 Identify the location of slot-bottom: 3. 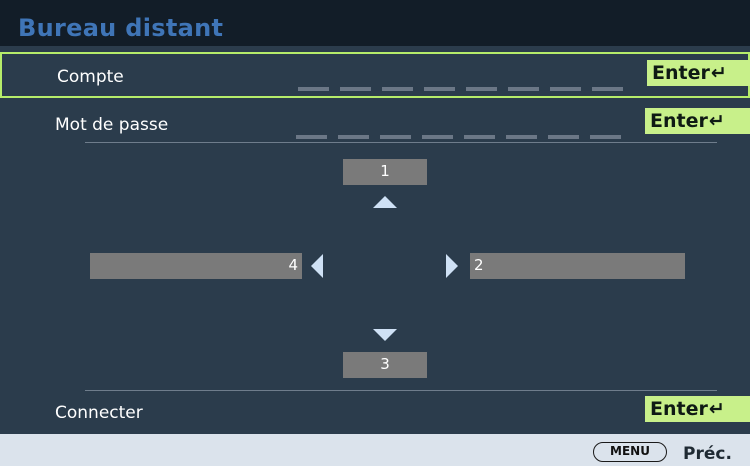
(385, 365).